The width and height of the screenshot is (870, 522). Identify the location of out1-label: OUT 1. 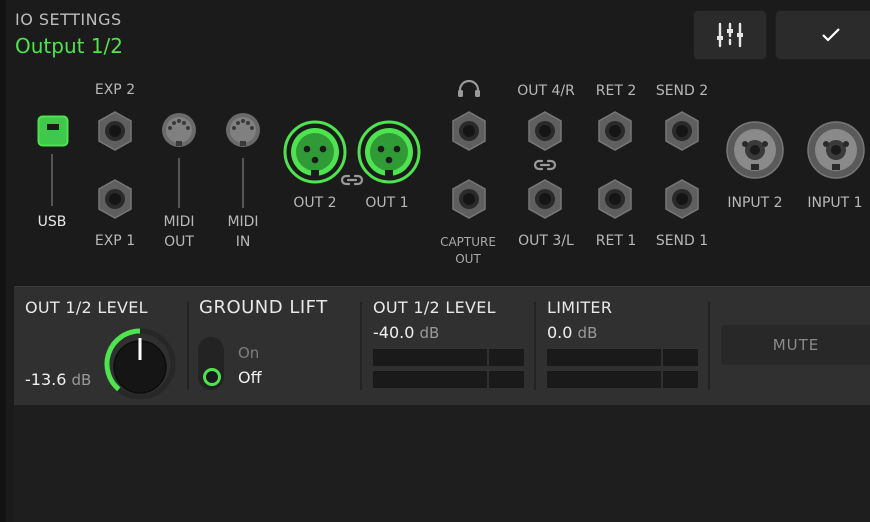
(387, 203).